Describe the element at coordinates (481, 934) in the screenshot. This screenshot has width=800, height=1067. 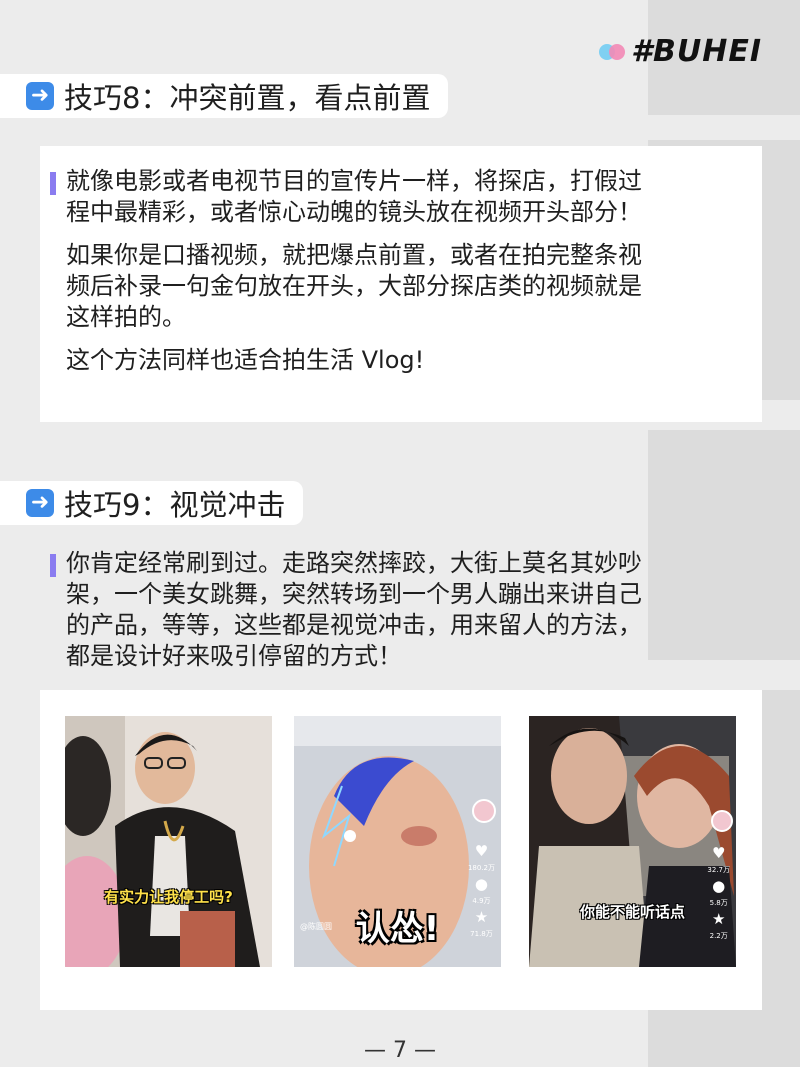
I see `stars-count: 71.8万` at that location.